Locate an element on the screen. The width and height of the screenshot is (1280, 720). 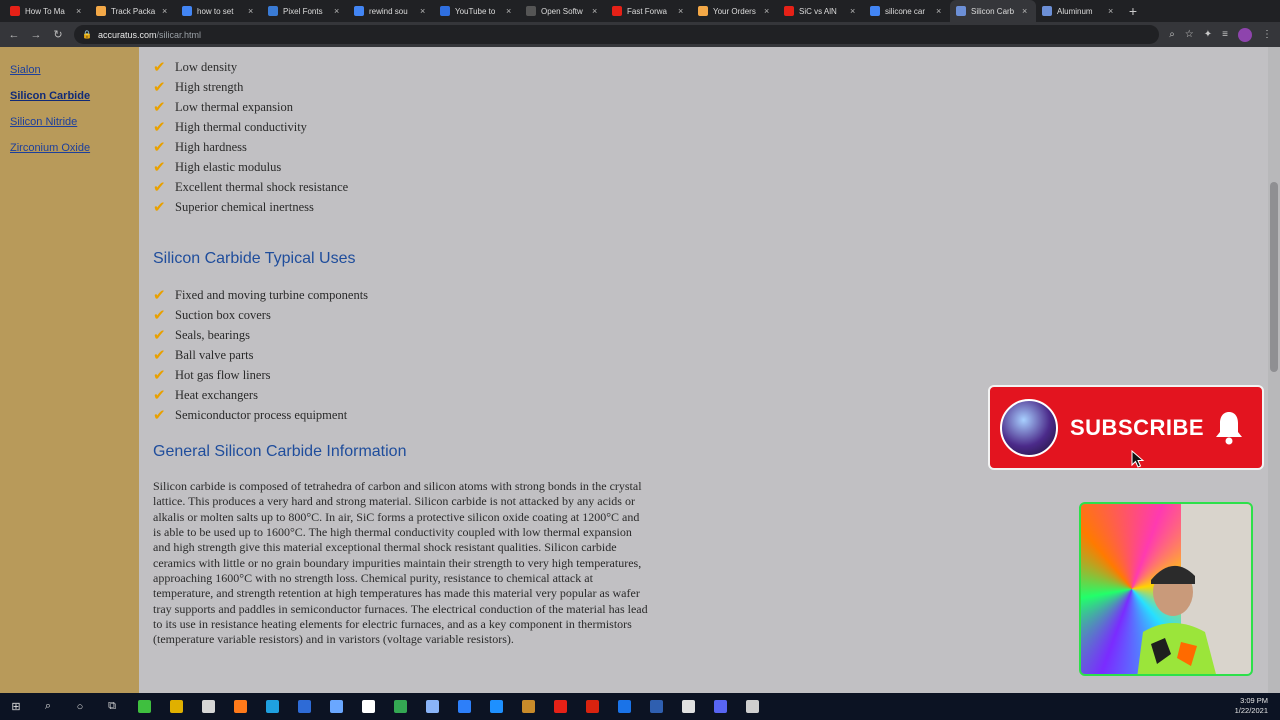
bell-icon is located at coordinates (1229, 428).